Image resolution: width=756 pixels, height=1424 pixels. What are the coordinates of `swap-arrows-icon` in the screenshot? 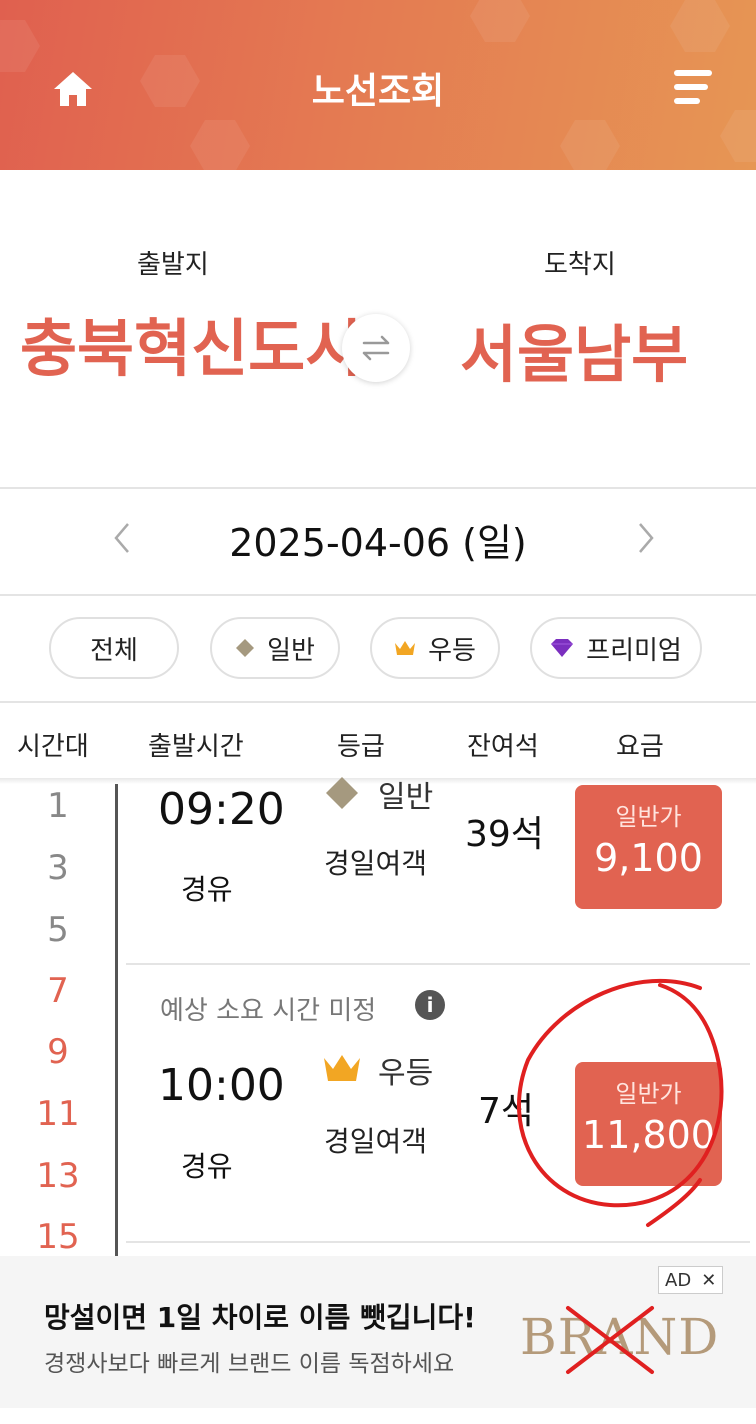 It's located at (376, 348).